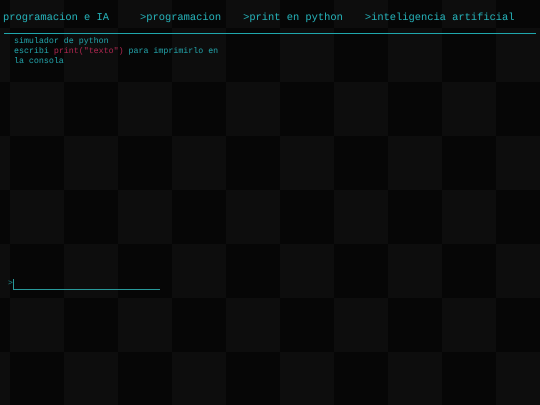 The height and width of the screenshot is (405, 540). Describe the element at coordinates (181, 18) in the screenshot. I see `nav-link: >programacion` at that location.